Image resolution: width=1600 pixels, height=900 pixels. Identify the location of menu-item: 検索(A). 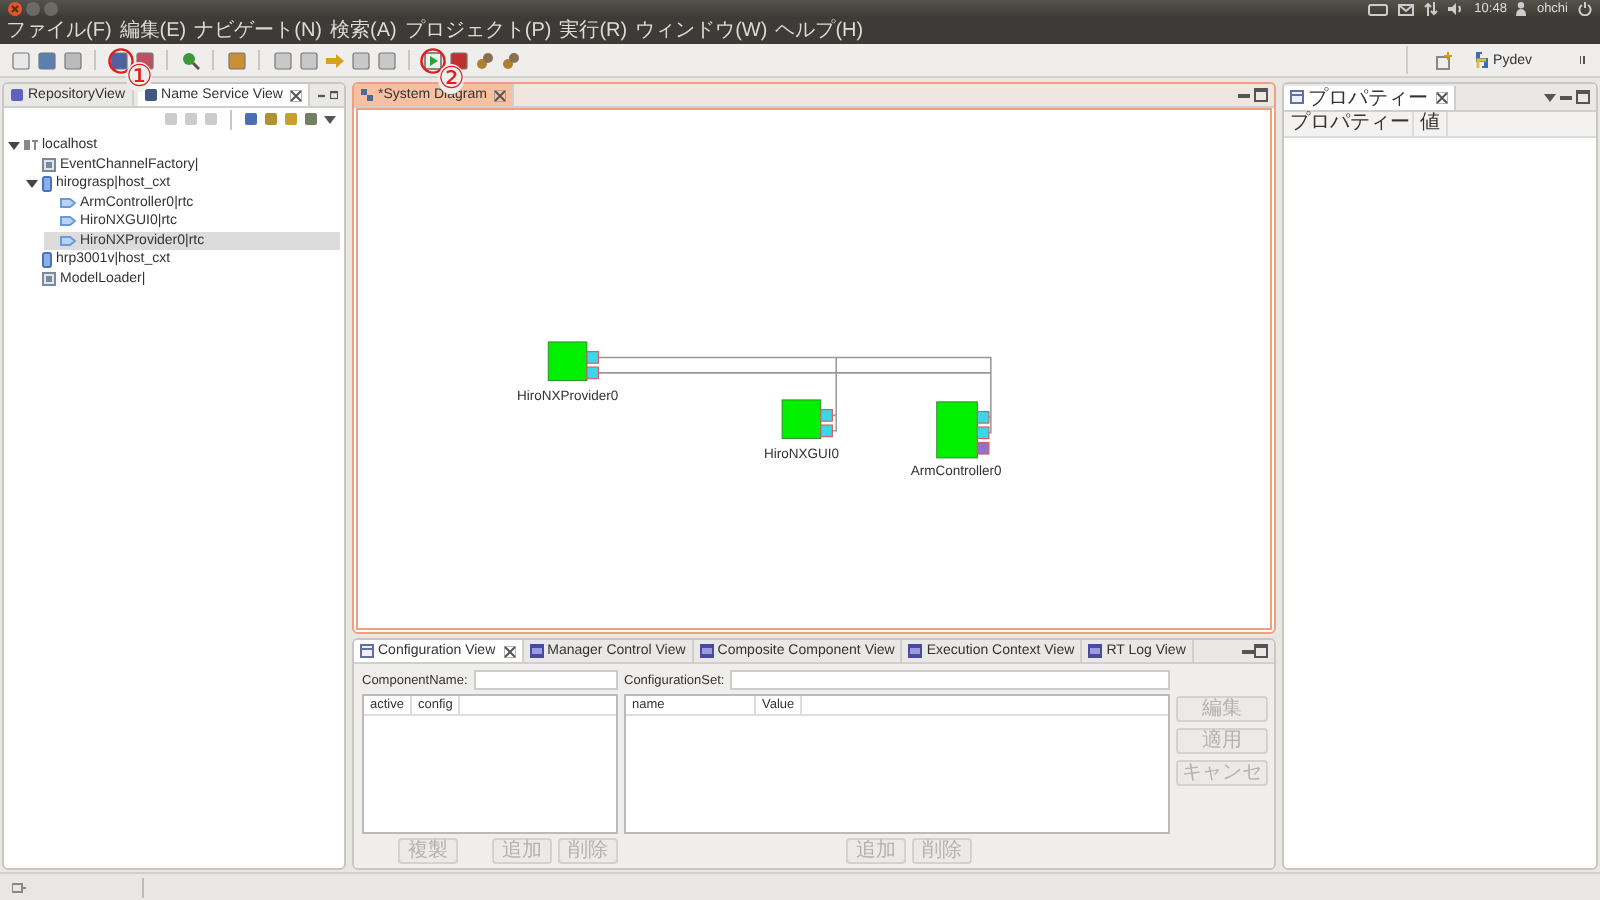
(363, 31).